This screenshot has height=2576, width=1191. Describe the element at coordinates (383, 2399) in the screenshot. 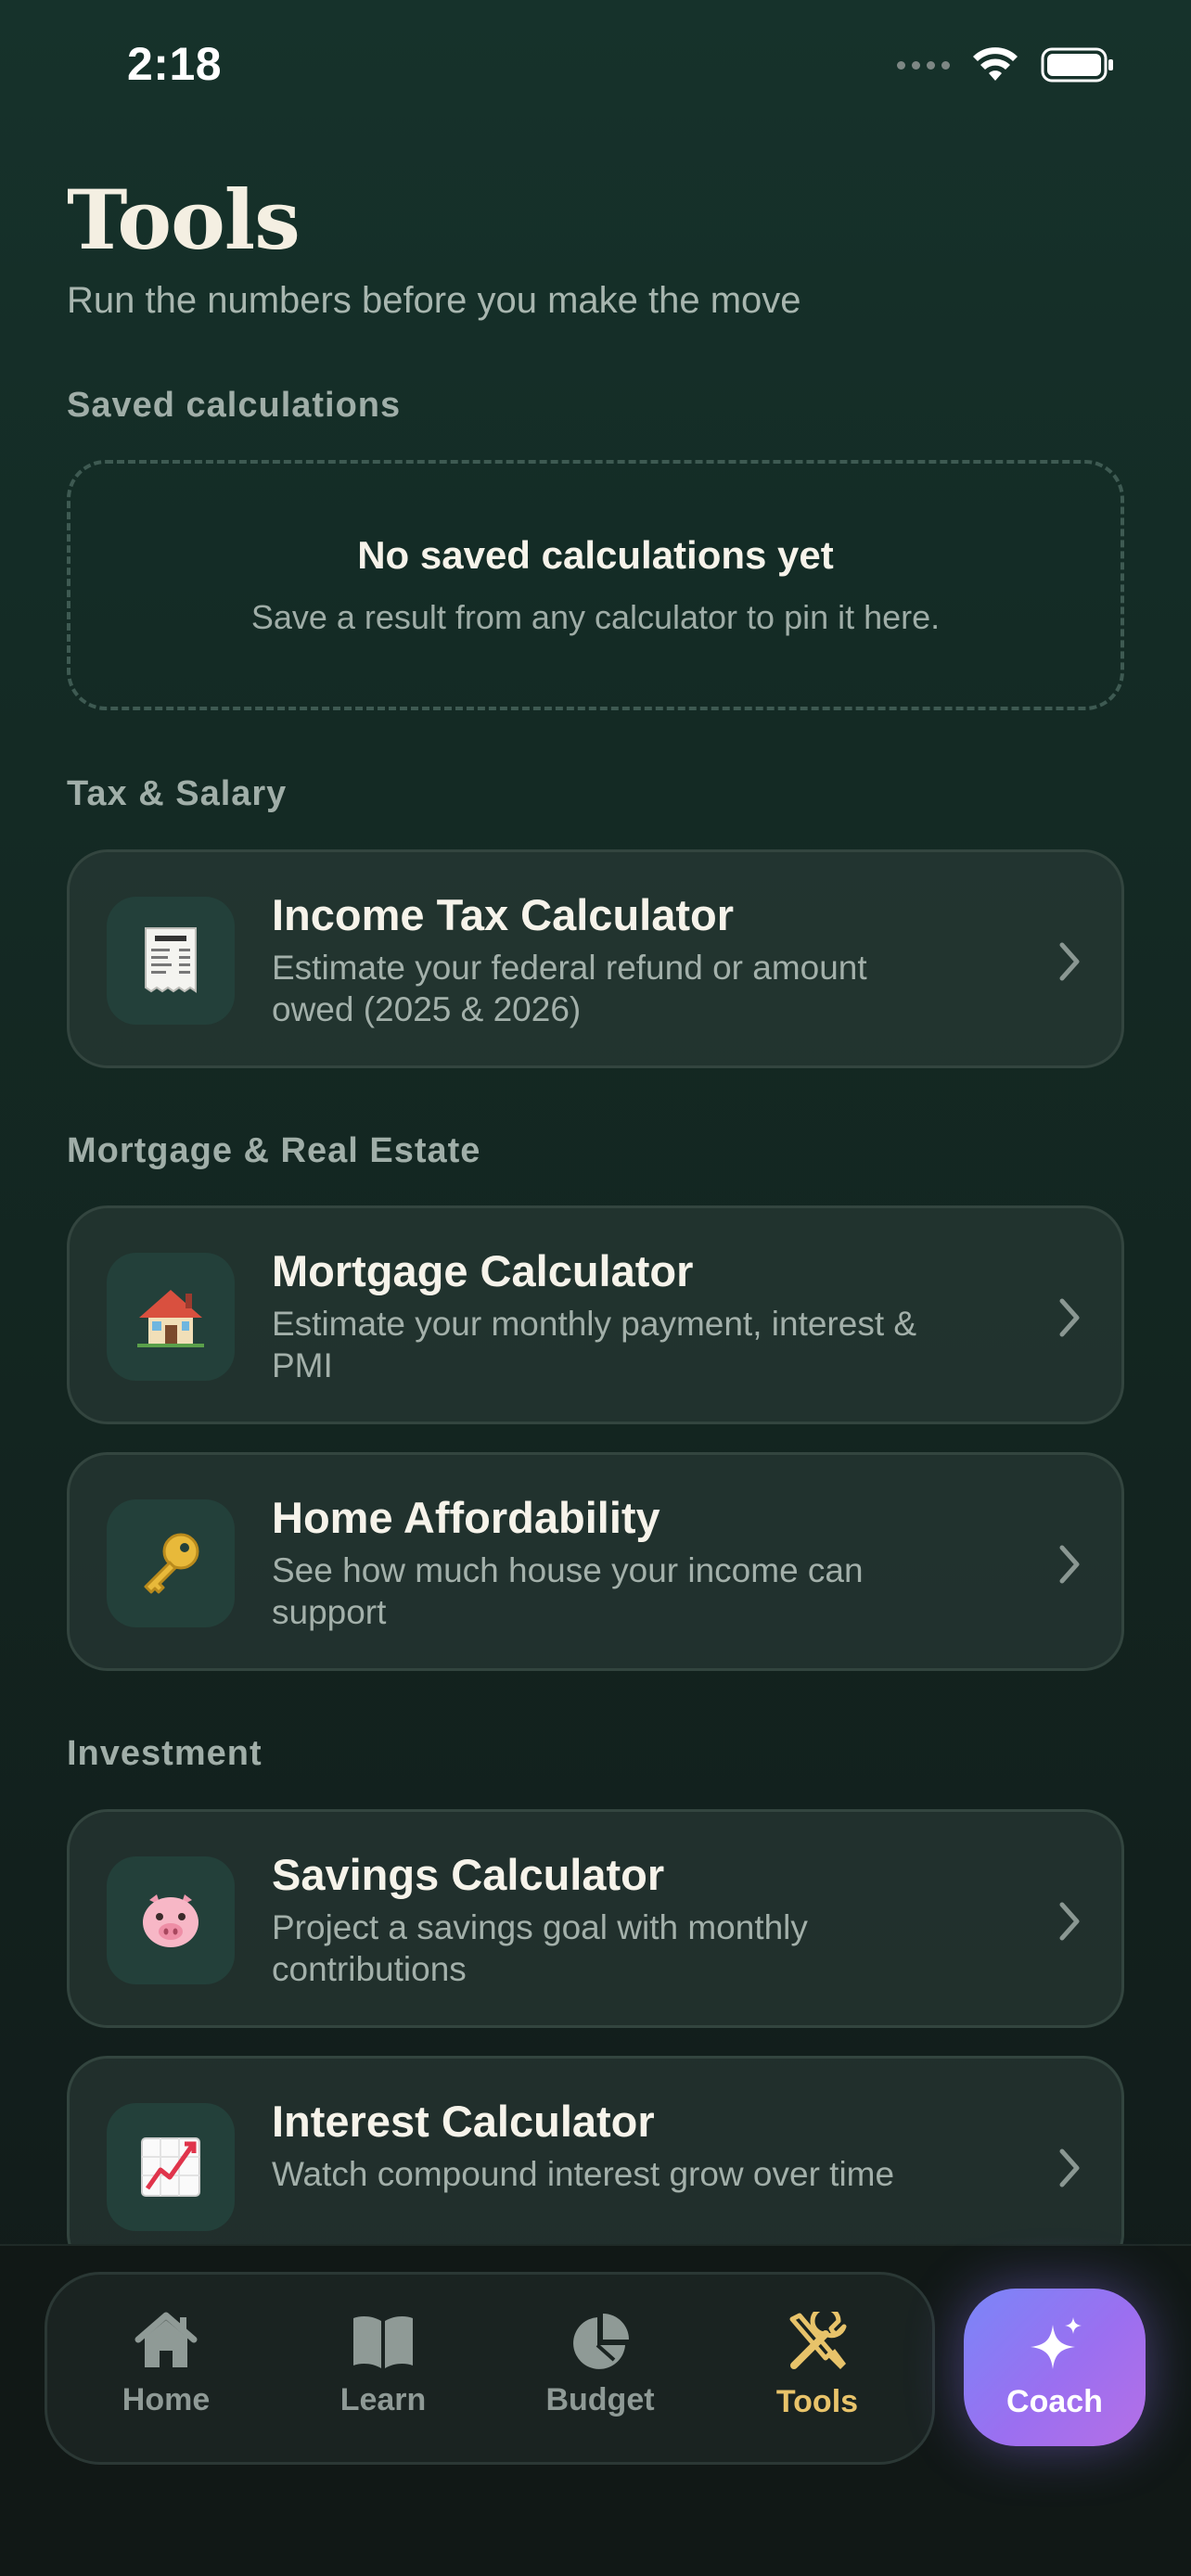

I see `tab-label: Learn` at that location.